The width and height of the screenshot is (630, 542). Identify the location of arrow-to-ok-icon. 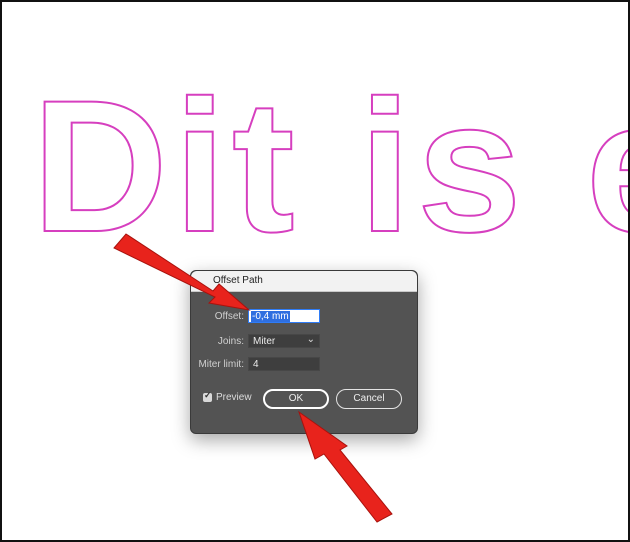
(345, 466).